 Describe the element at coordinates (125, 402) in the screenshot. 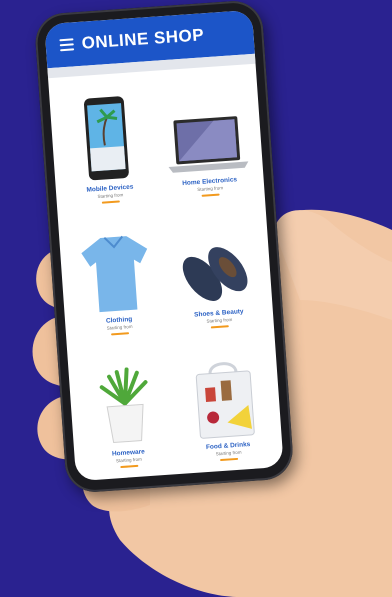

I see `plant-icon` at that location.